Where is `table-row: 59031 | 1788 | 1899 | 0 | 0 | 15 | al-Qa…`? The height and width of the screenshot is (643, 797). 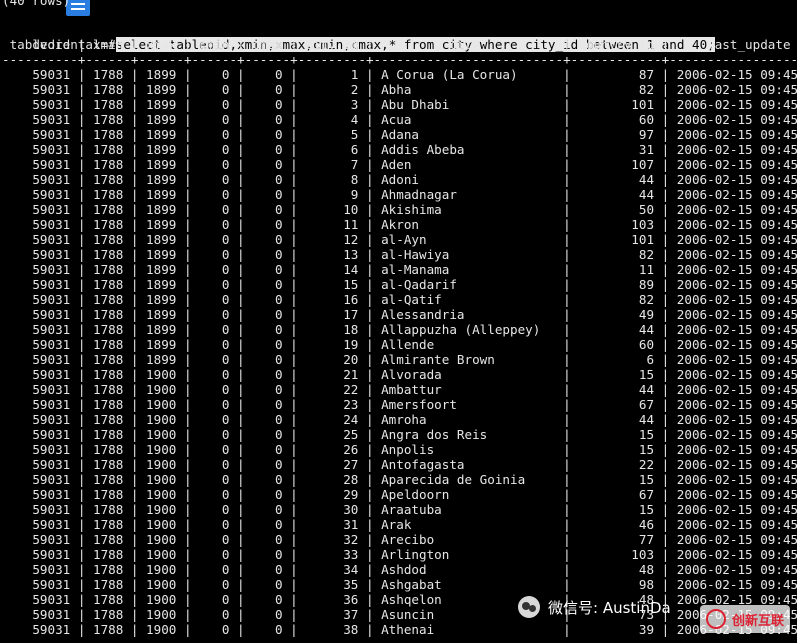 table-row: 59031 | 1788 | 1899 | 0 | 0 | 15 | al-Qa… is located at coordinates (399, 284).